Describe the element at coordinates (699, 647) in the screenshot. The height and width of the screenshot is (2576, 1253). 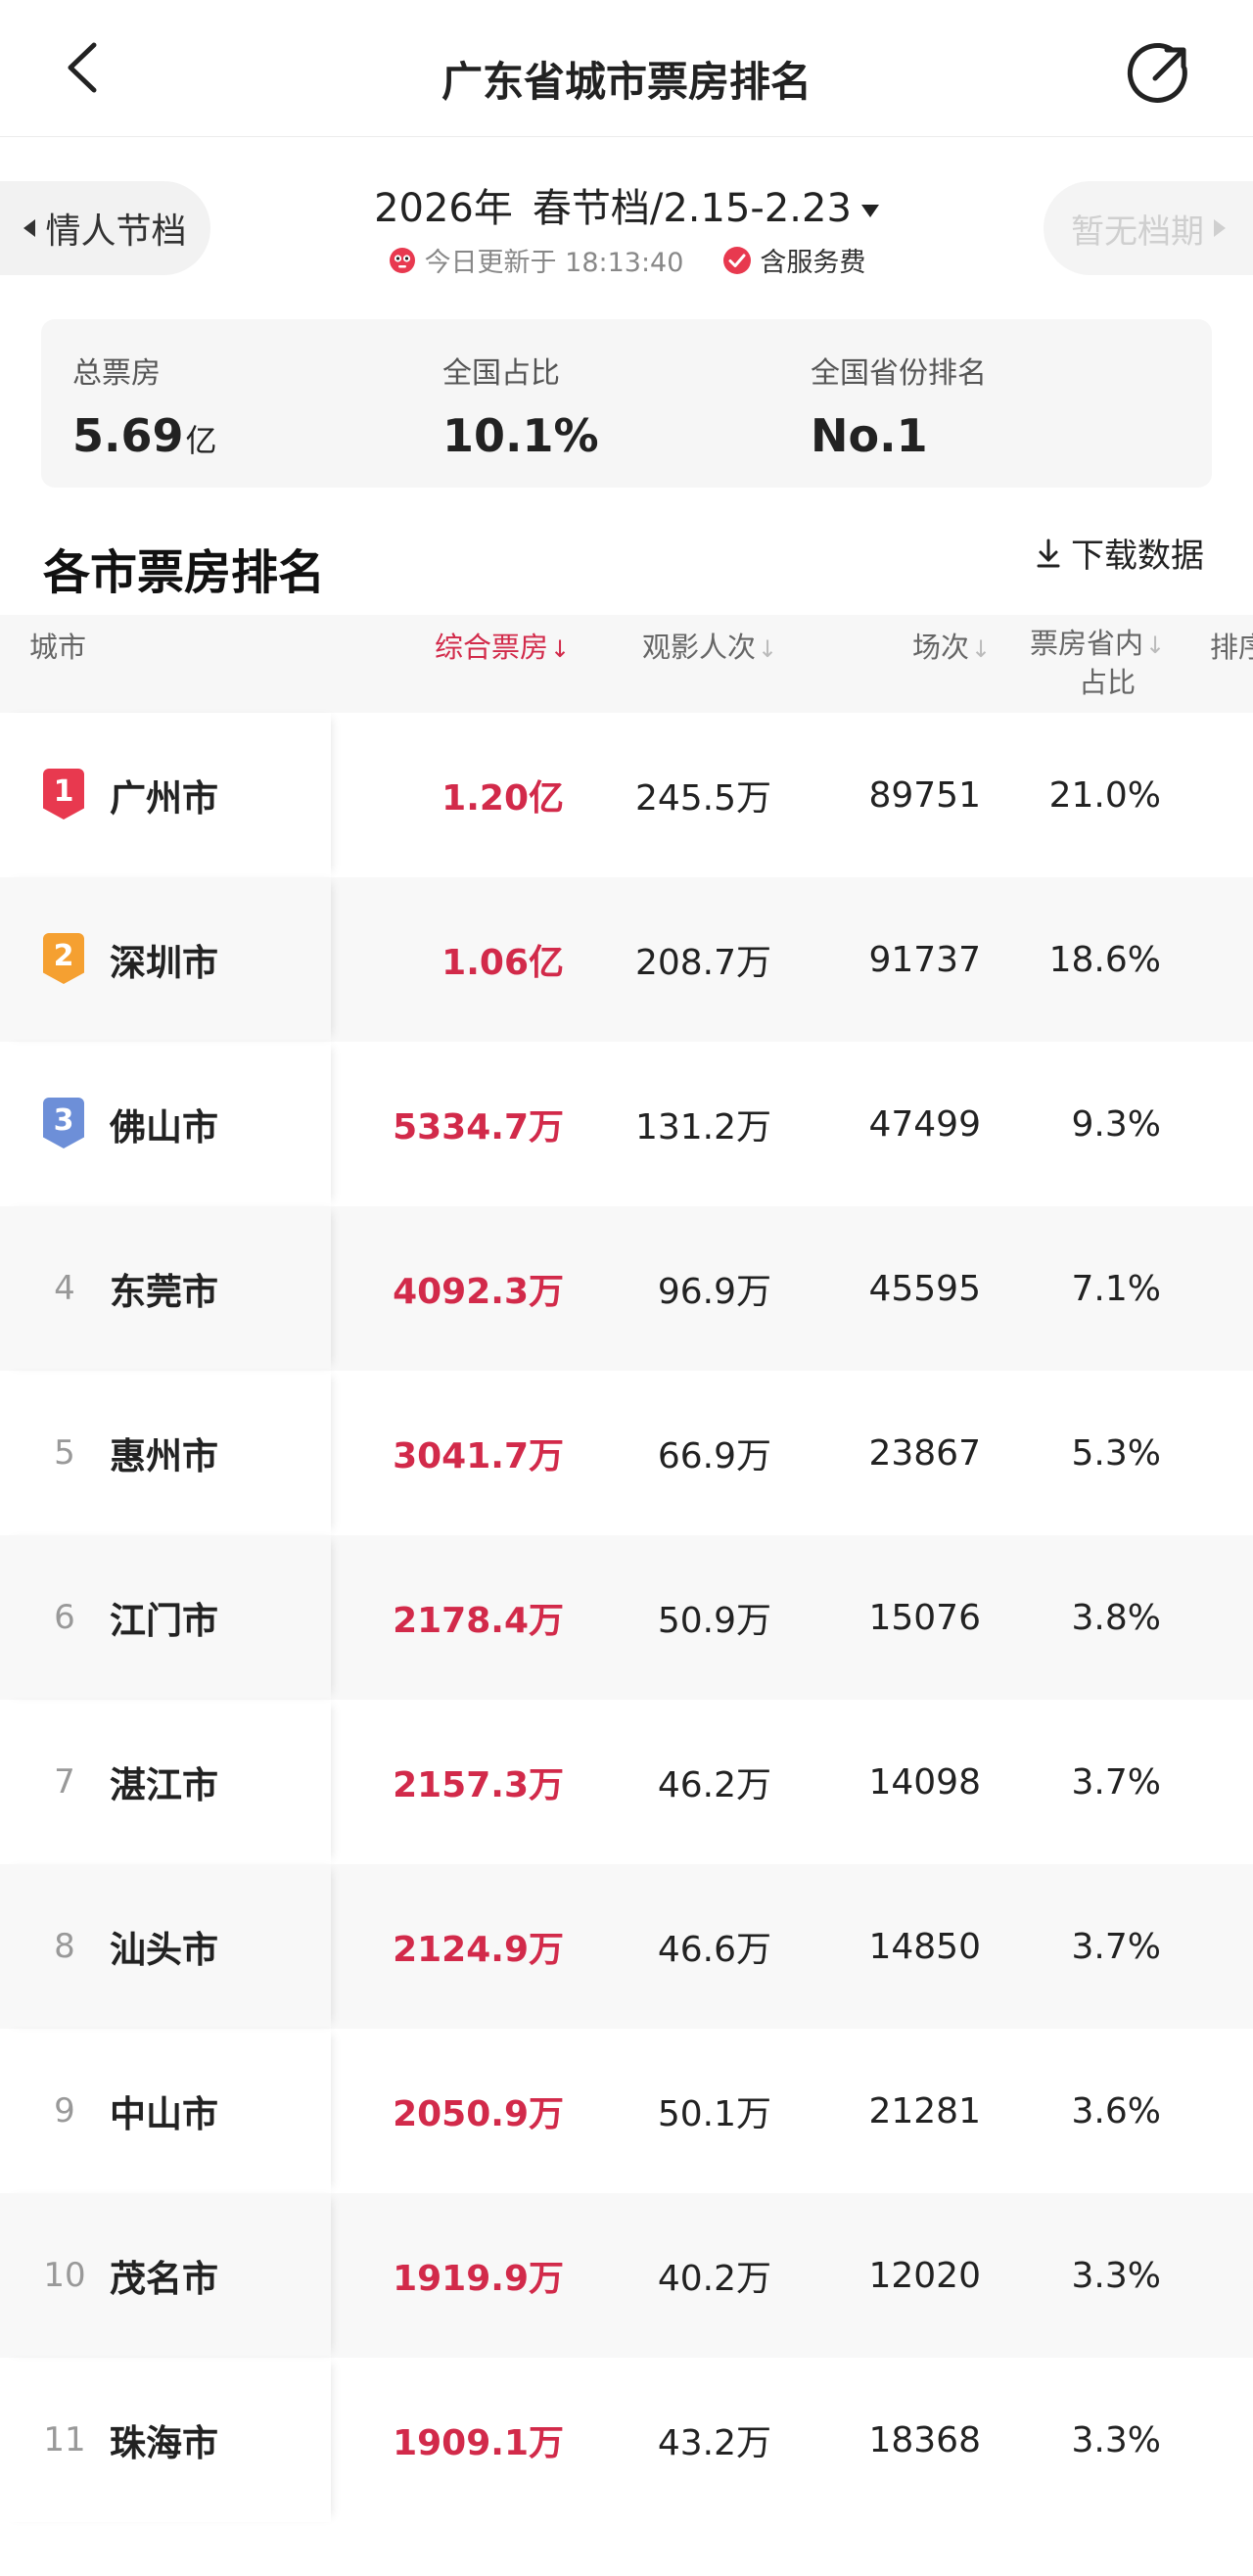
I see `header-audience-label: 观影人次` at that location.